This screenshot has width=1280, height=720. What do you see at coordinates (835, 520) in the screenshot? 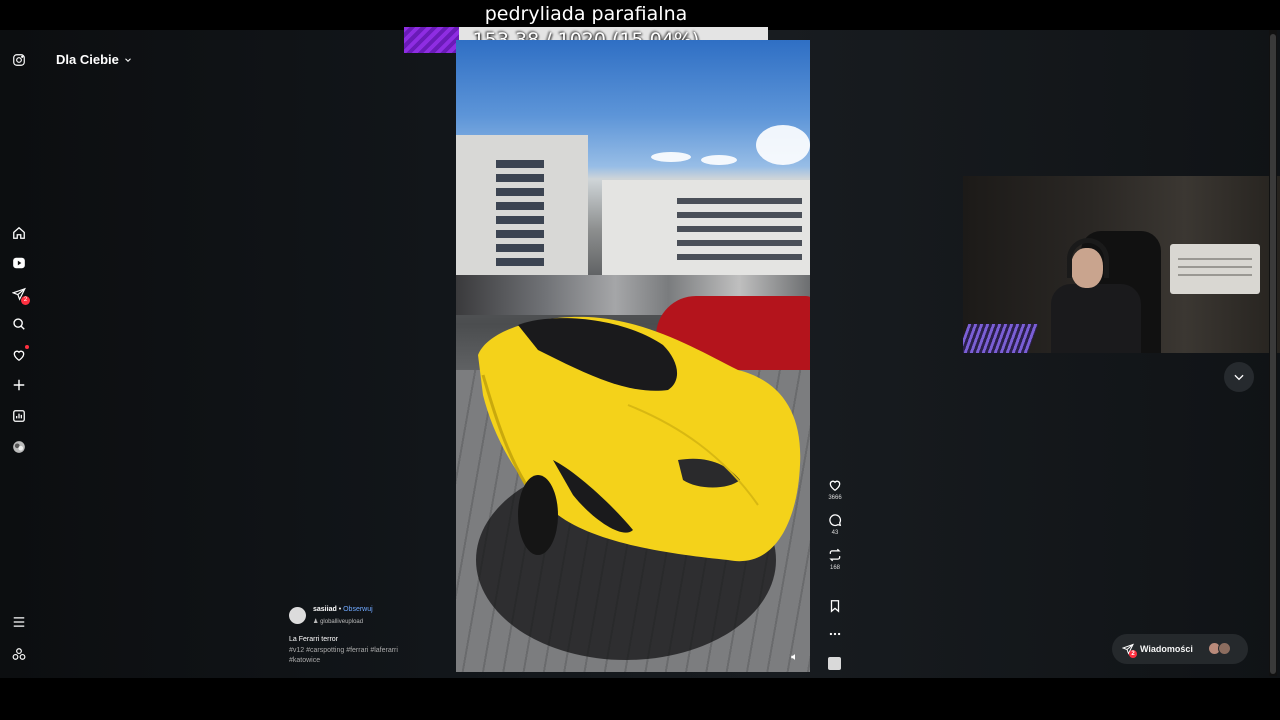
I see `comment-icon` at bounding box center [835, 520].